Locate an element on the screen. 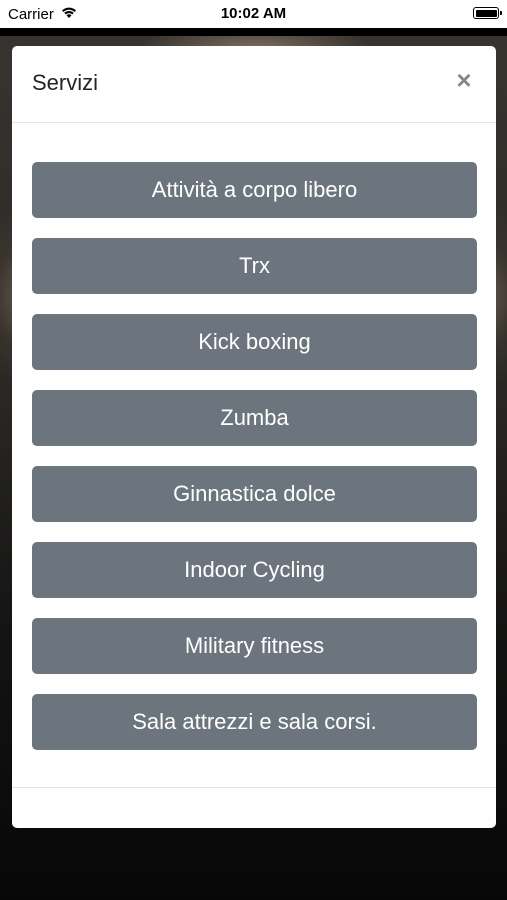 The height and width of the screenshot is (900, 507). service-button-military-fitness: Military fitness is located at coordinates (254, 646).